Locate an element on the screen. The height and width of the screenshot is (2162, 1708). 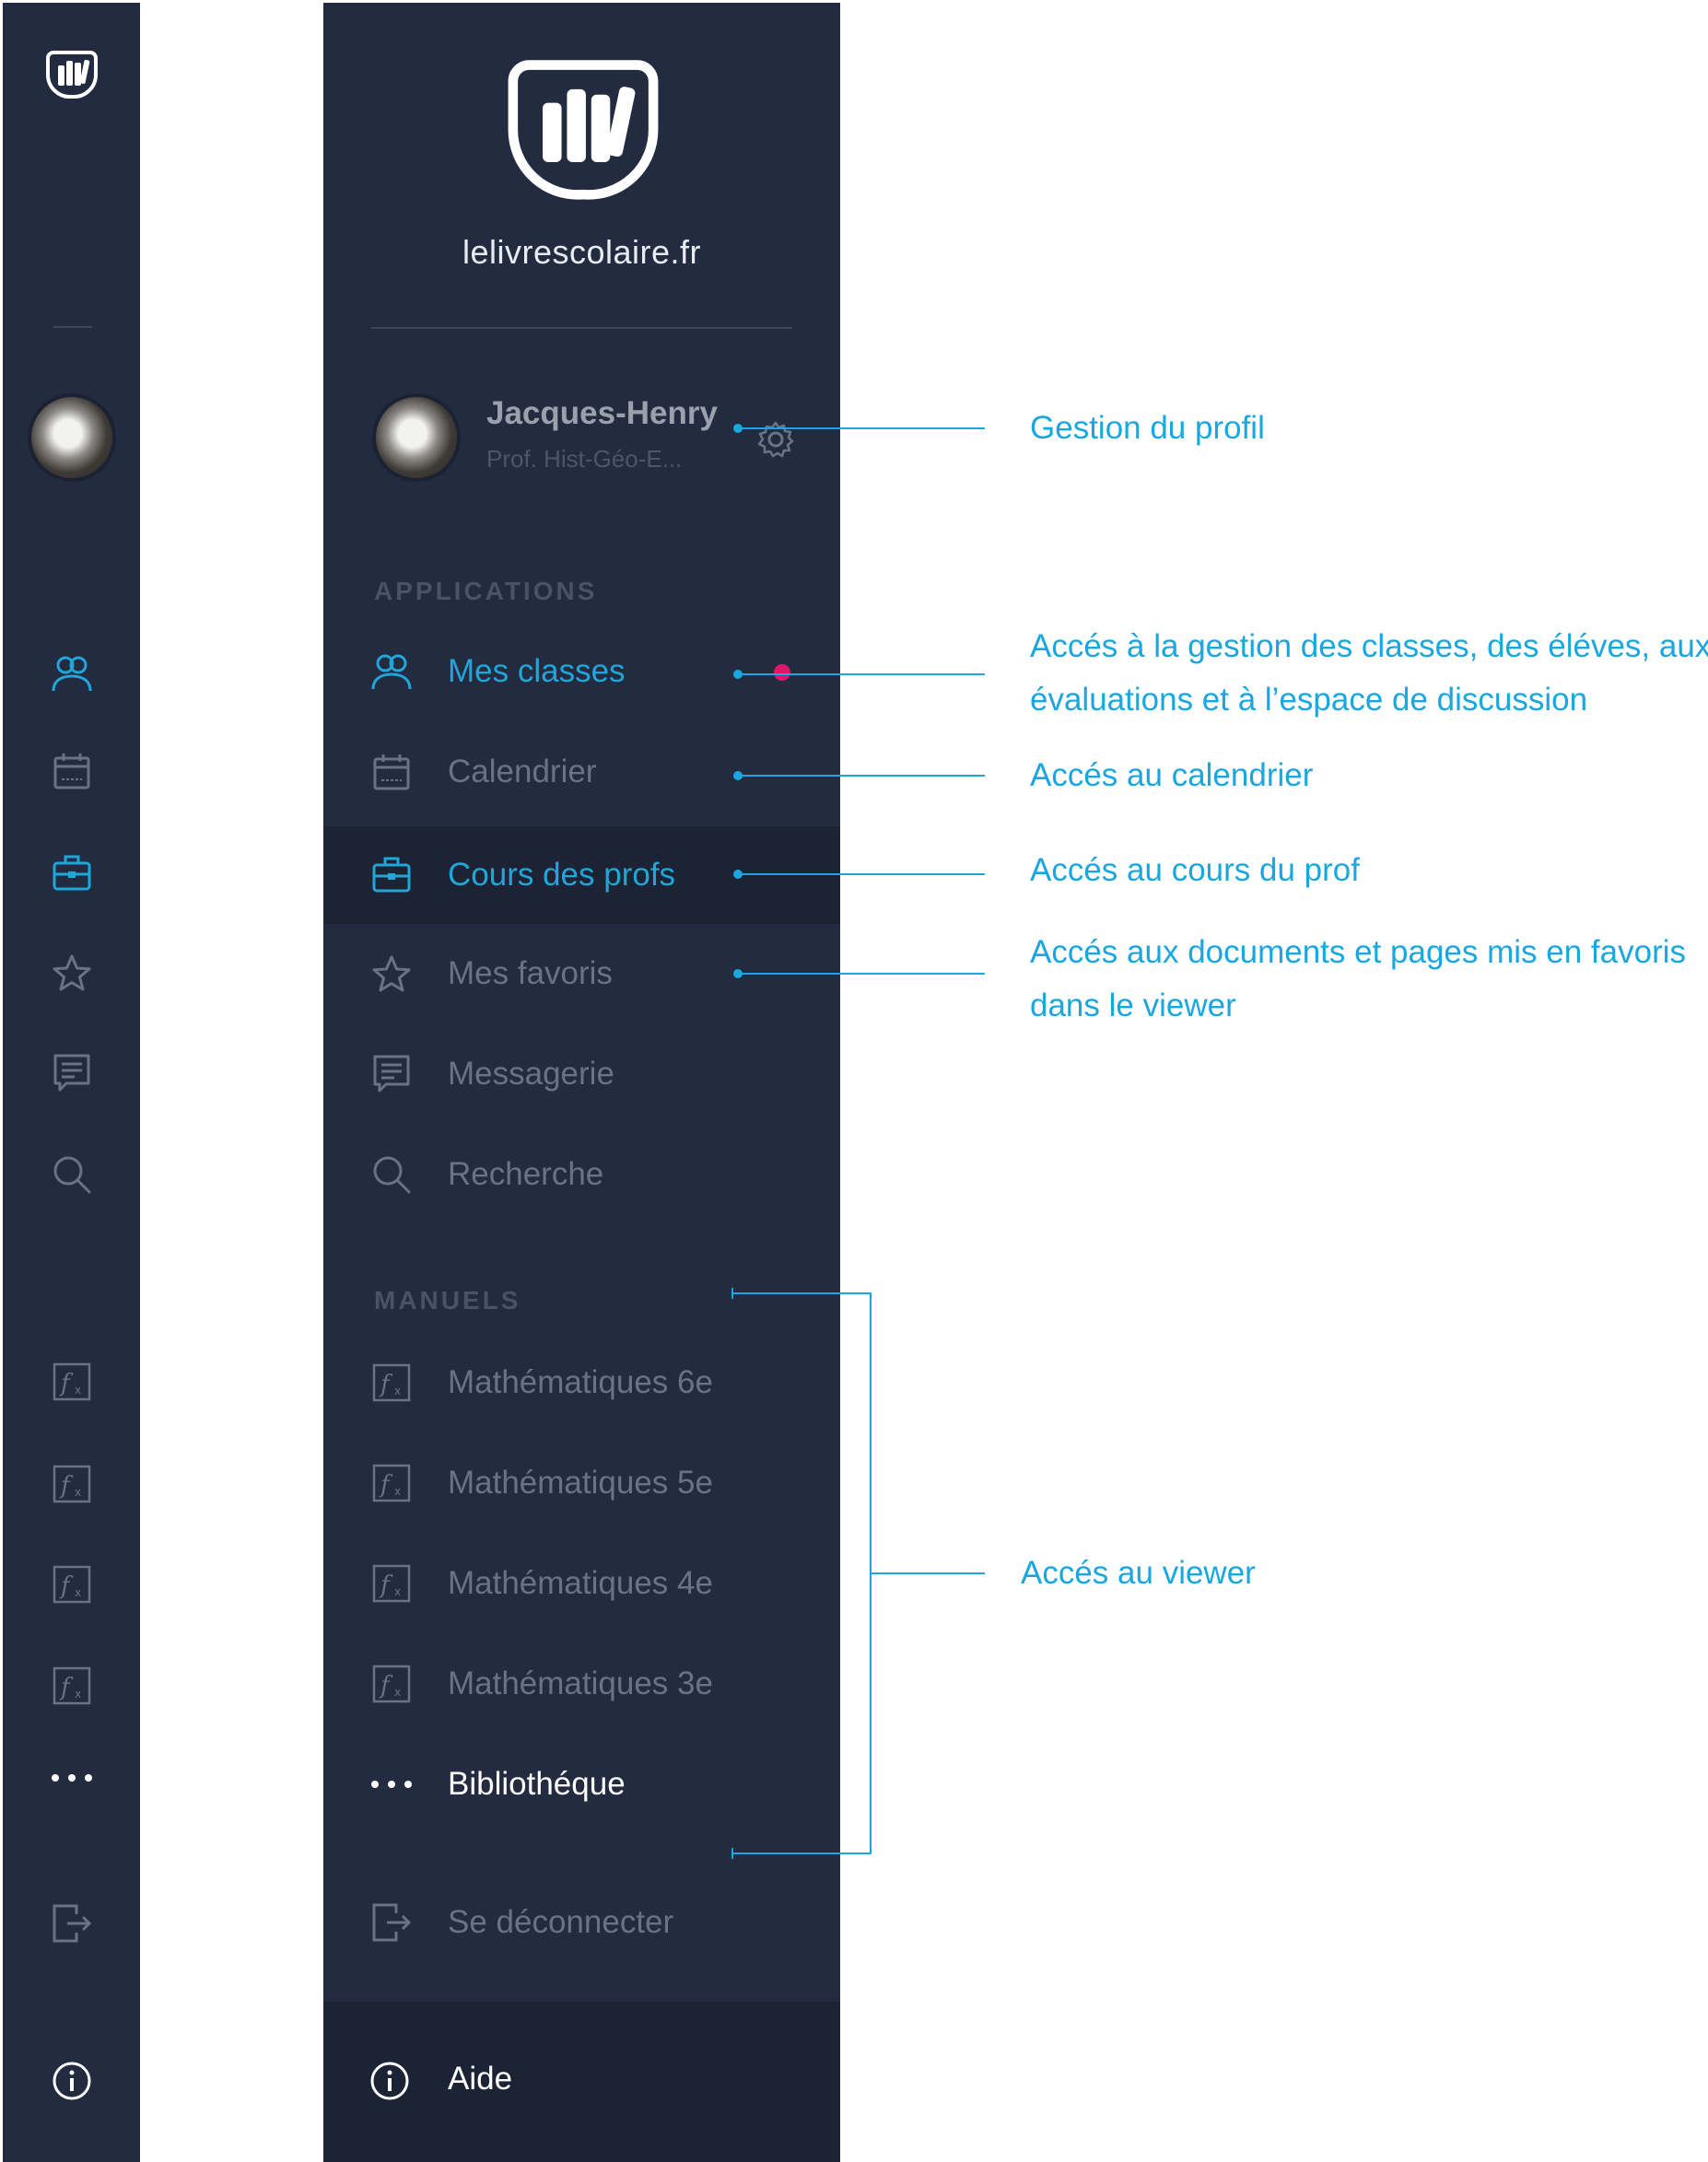
callout-dot-calendar is located at coordinates (738, 776).